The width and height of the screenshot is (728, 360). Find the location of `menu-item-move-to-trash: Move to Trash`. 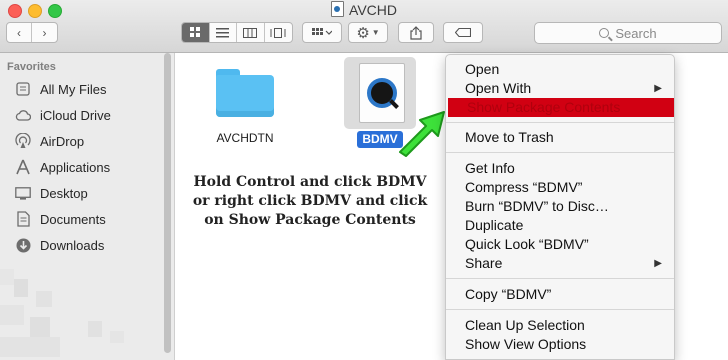

menu-item-move-to-trash: Move to Trash is located at coordinates (560, 137).